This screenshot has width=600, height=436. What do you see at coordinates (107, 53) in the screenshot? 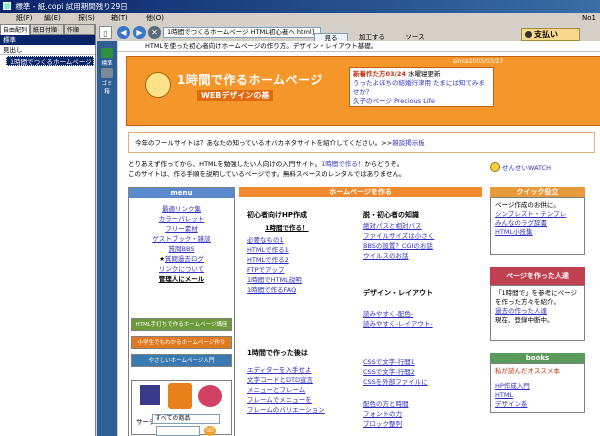
I see `folder-icon` at bounding box center [107, 53].